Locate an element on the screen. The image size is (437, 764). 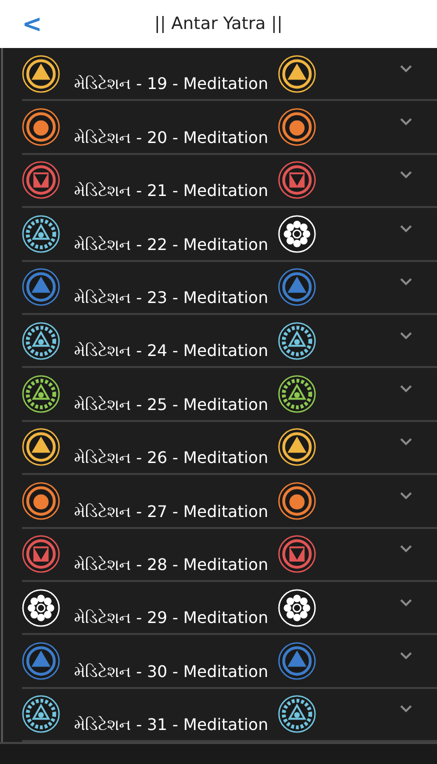
back-button: < is located at coordinates (32, 24).